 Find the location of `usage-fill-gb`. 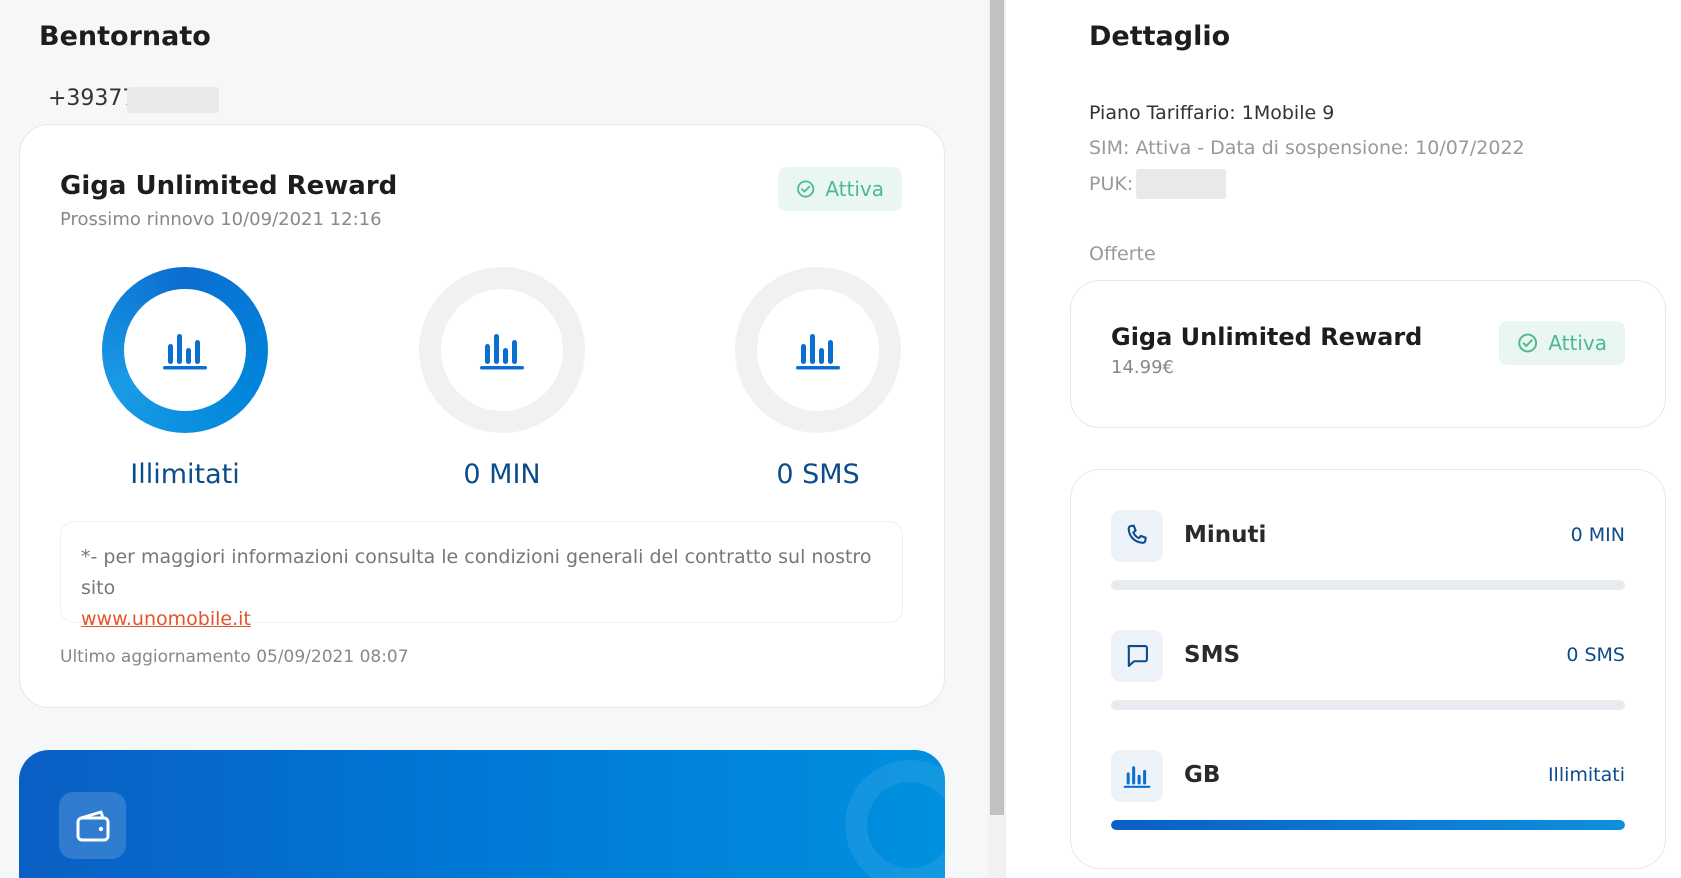

usage-fill-gb is located at coordinates (1368, 825).